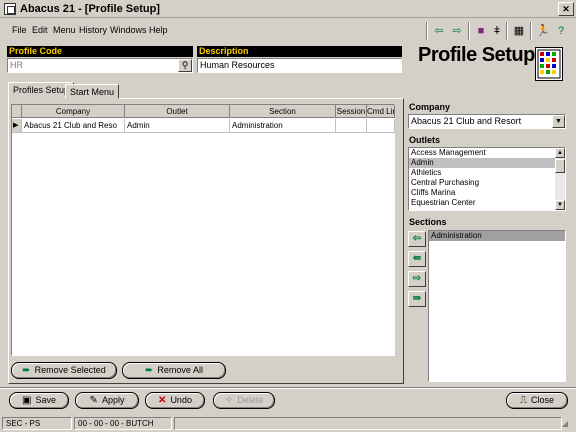 The image size is (576, 432). Describe the element at coordinates (283, 111) in the screenshot. I see `column-header-section: Section` at that location.